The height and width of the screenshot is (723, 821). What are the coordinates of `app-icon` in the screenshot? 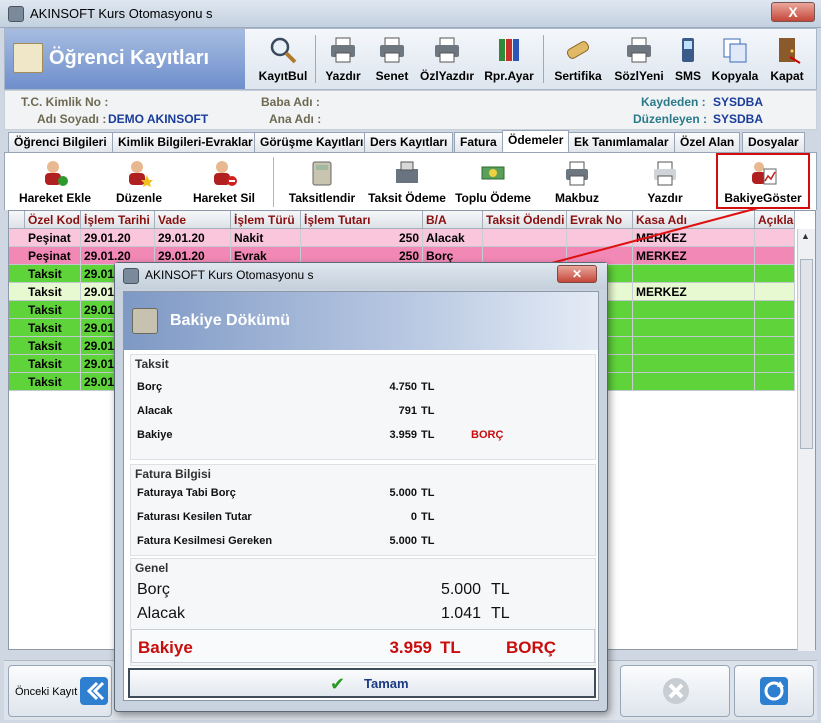 It's located at (131, 276).